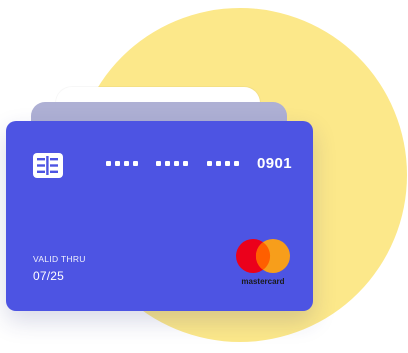  What do you see at coordinates (199, 163) in the screenshot?
I see `card-number: 0901` at bounding box center [199, 163].